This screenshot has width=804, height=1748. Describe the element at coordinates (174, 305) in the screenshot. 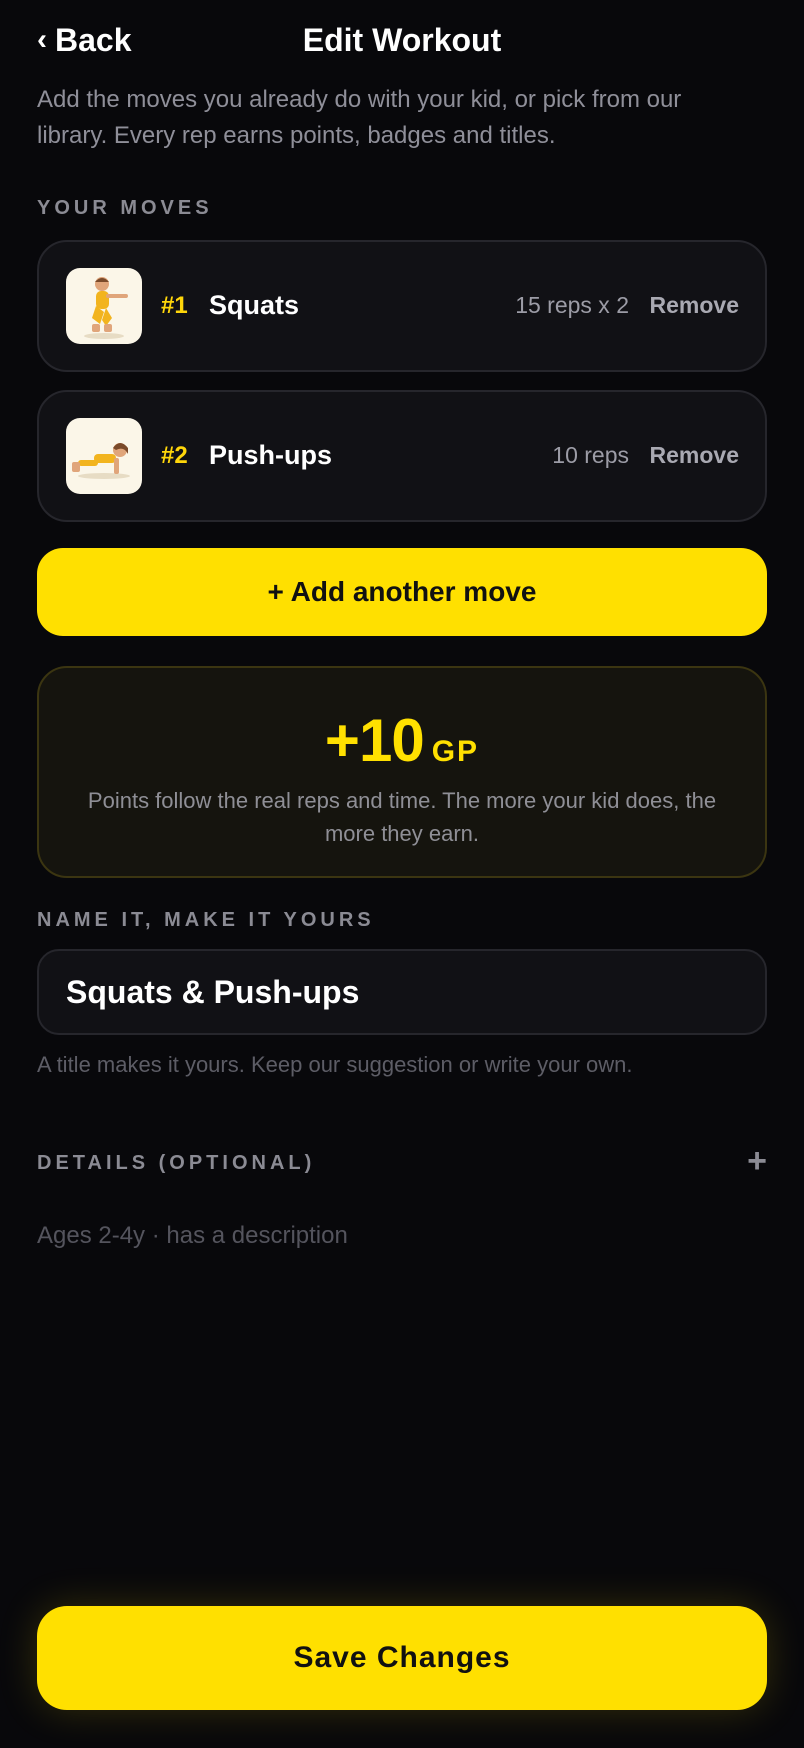

I see `move-number: #1` at that location.